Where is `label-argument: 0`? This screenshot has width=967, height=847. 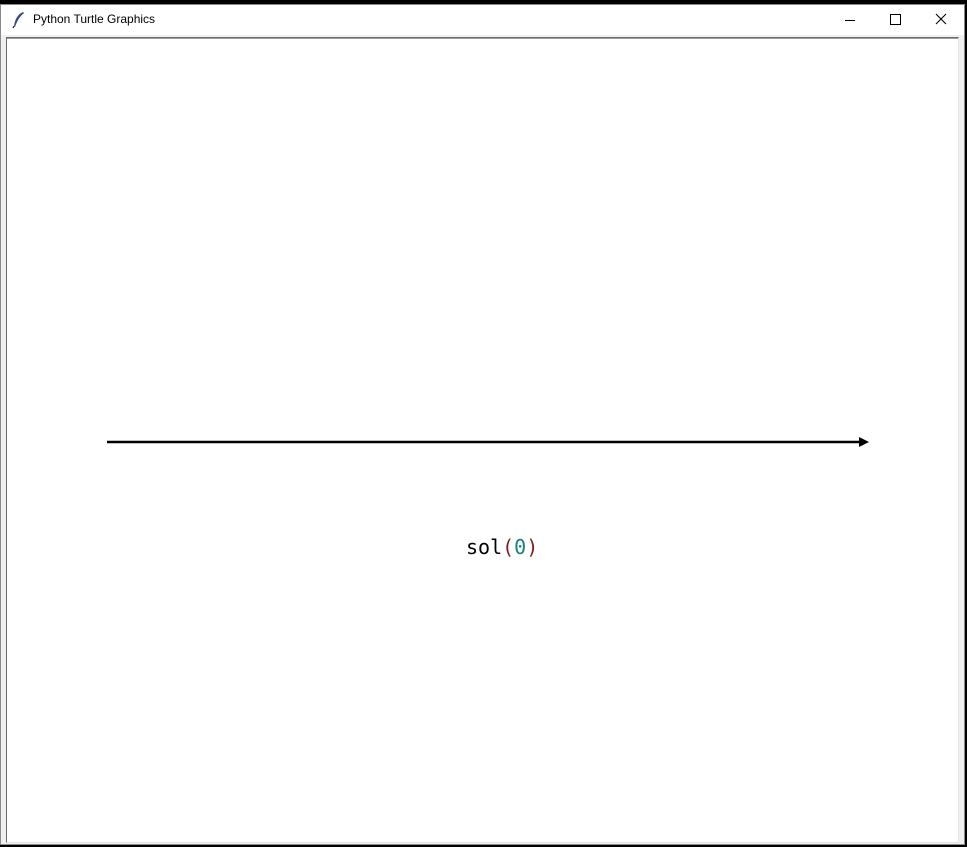
label-argument: 0 is located at coordinates (520, 547).